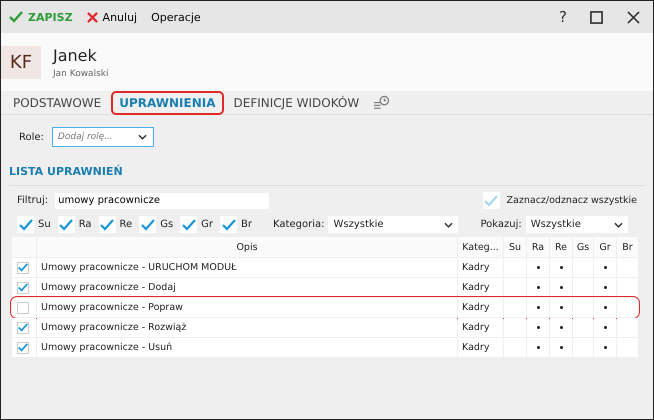 Image resolution: width=654 pixels, height=420 pixels. What do you see at coordinates (75, 55) in the screenshot?
I see `user-name: Janek` at bounding box center [75, 55].